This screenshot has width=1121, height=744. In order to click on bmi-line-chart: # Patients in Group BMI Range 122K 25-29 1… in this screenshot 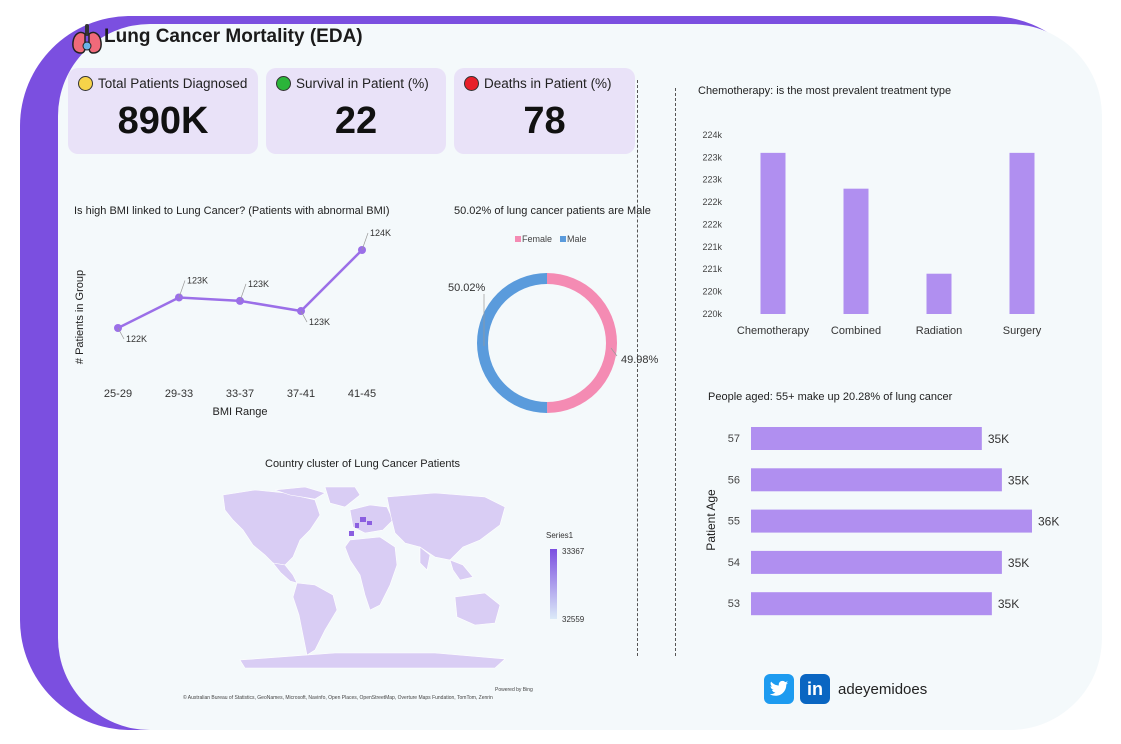, I will do `click(232, 323)`.